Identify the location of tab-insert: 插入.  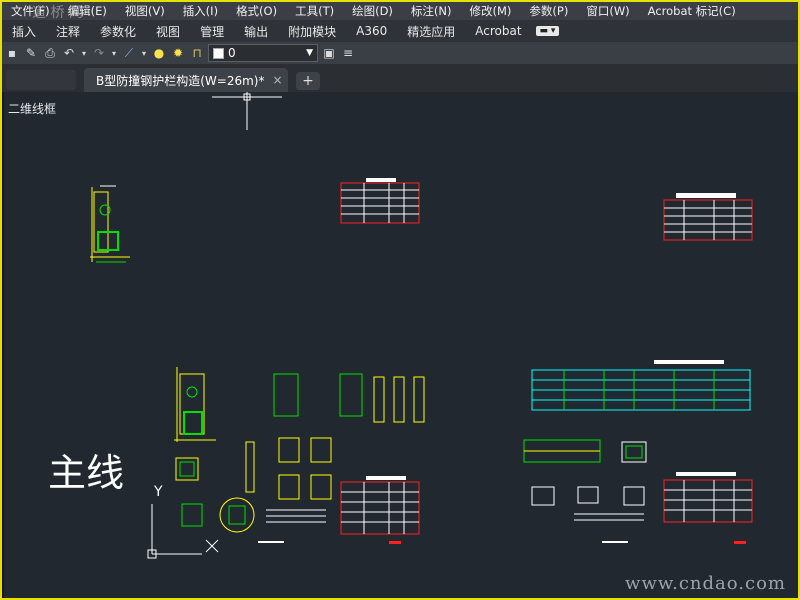
(24, 31).